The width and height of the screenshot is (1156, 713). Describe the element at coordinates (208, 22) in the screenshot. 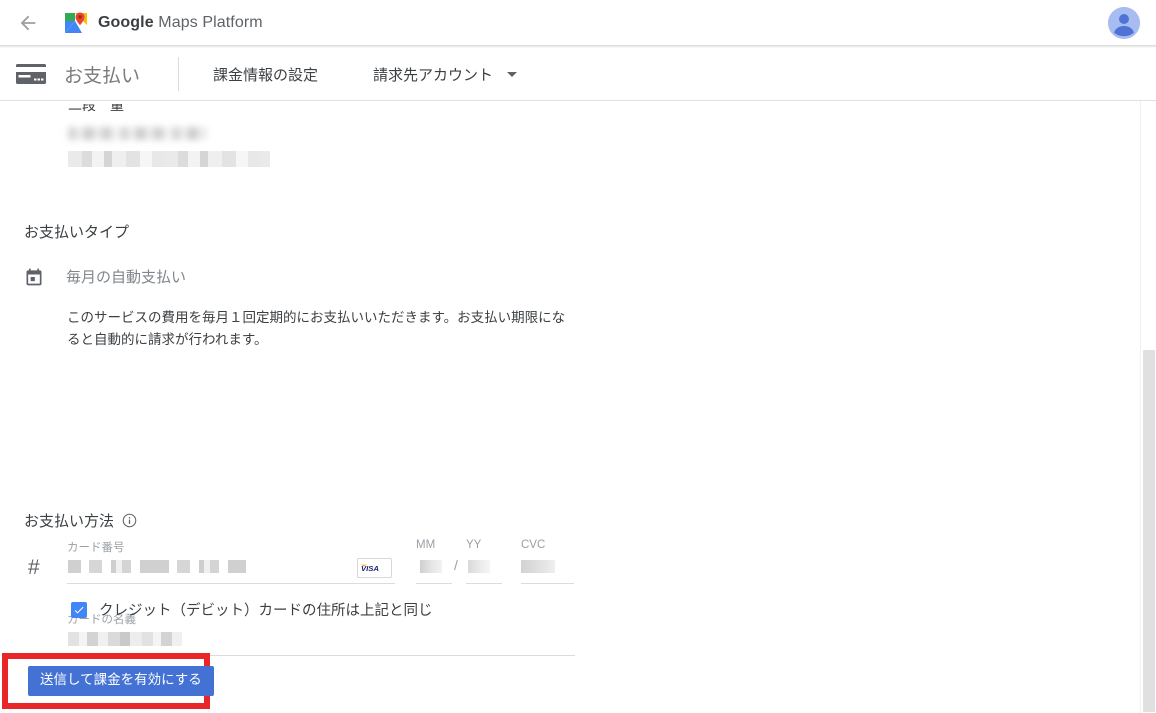

I see `brand-name-light: Maps Platform` at that location.